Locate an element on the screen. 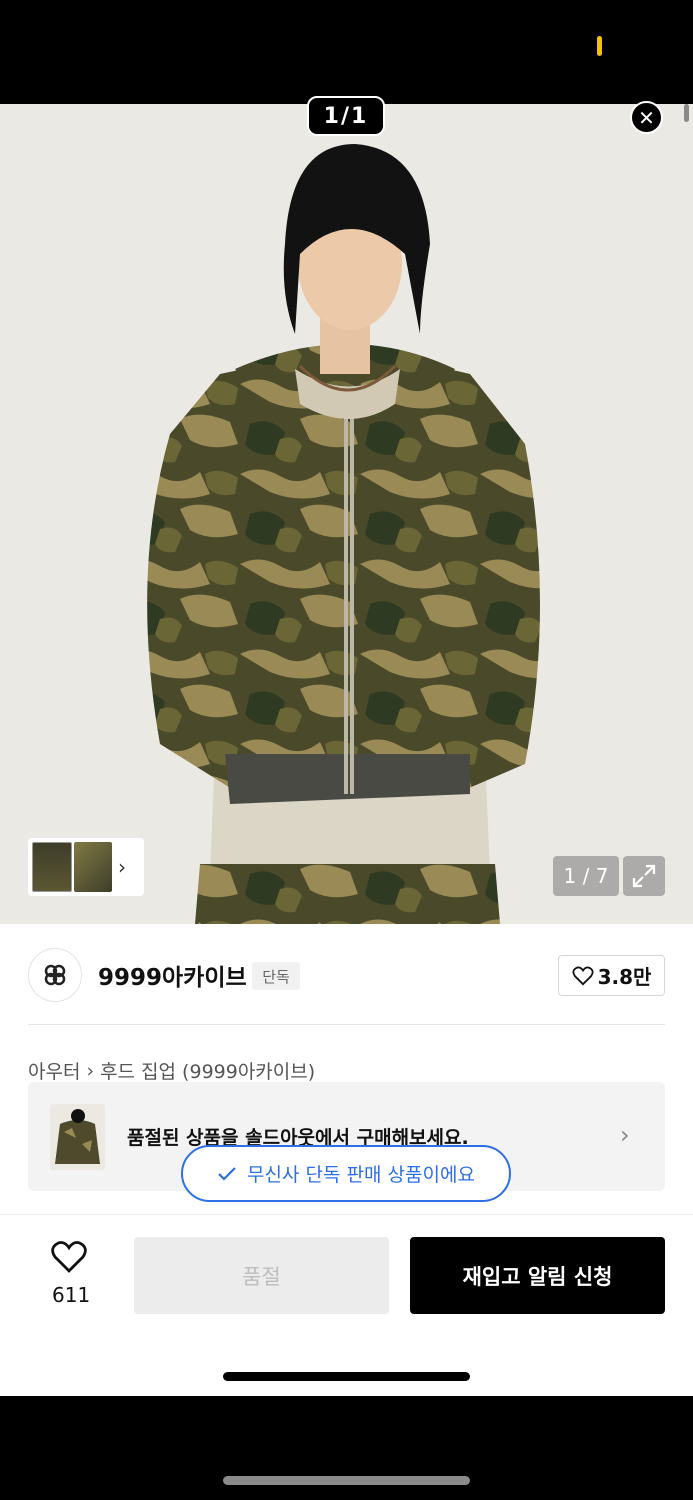  exclusive-sale-text: 무신사 단독 판매 상품이에요 is located at coordinates (361, 1175).